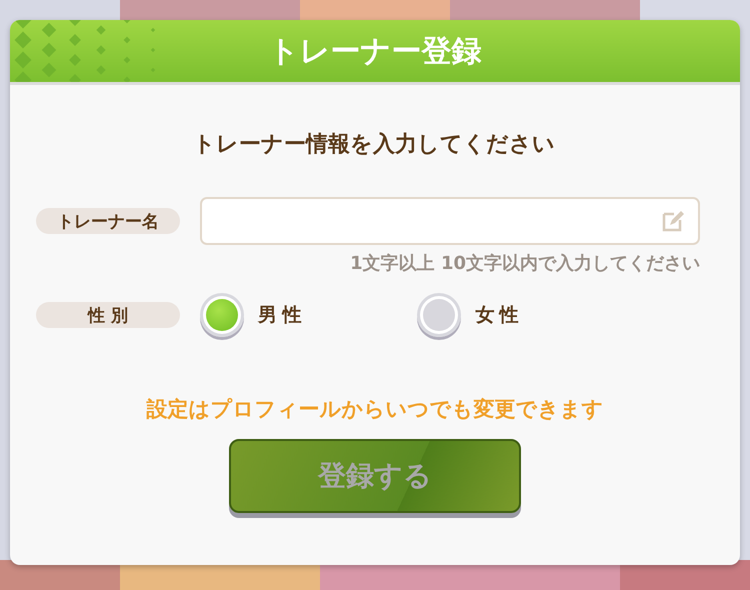 This screenshot has height=590, width=750. What do you see at coordinates (251, 315) in the screenshot?
I see `gender-option: 男 性` at bounding box center [251, 315].